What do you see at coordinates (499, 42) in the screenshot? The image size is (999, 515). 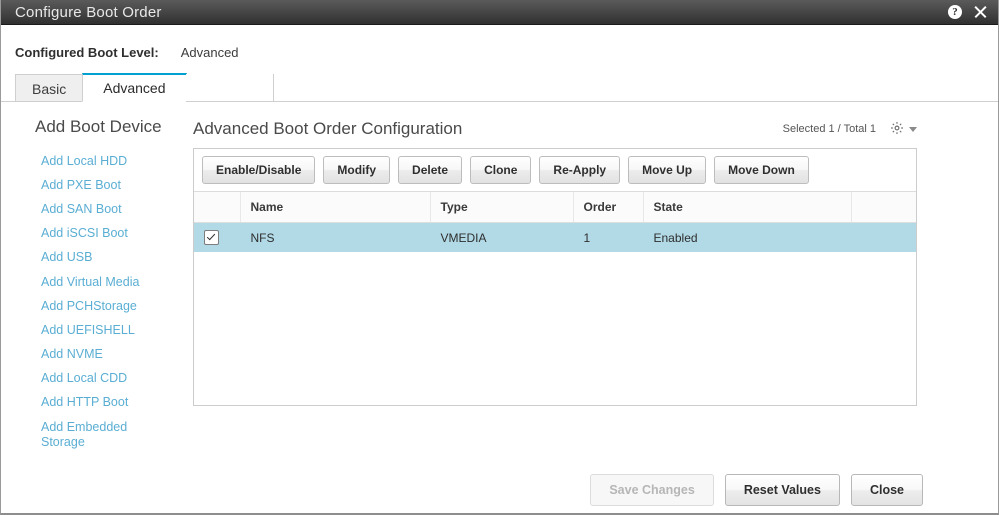 I see `configured-boot-level: Configured Boot Level: Advanced` at bounding box center [499, 42].